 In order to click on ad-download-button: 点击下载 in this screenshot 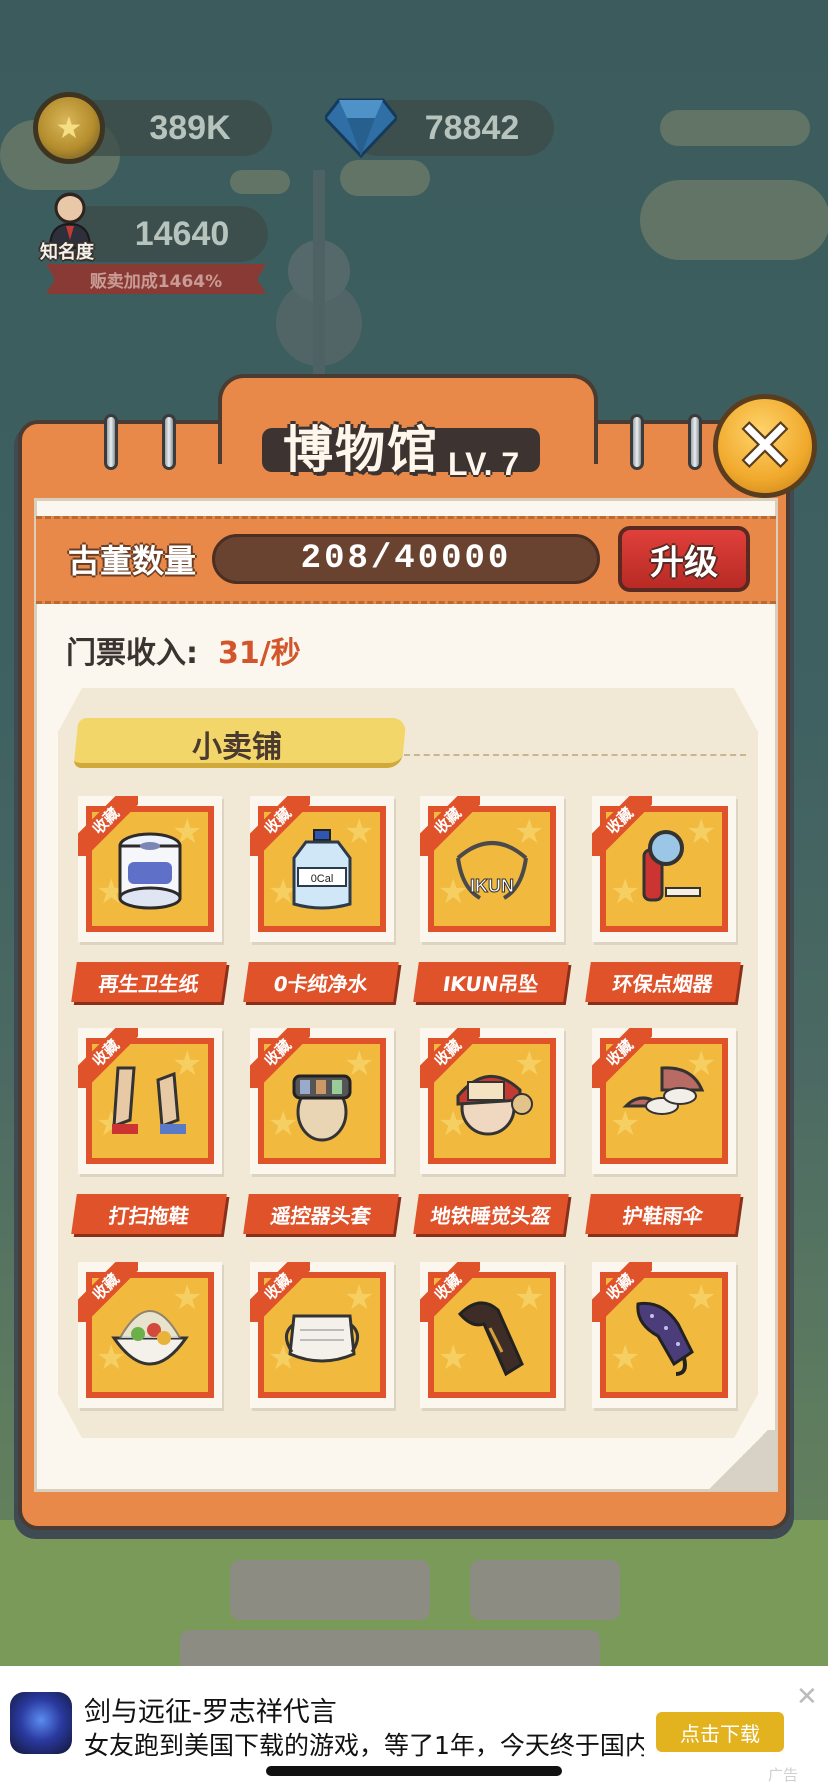, I will do `click(720, 1732)`.